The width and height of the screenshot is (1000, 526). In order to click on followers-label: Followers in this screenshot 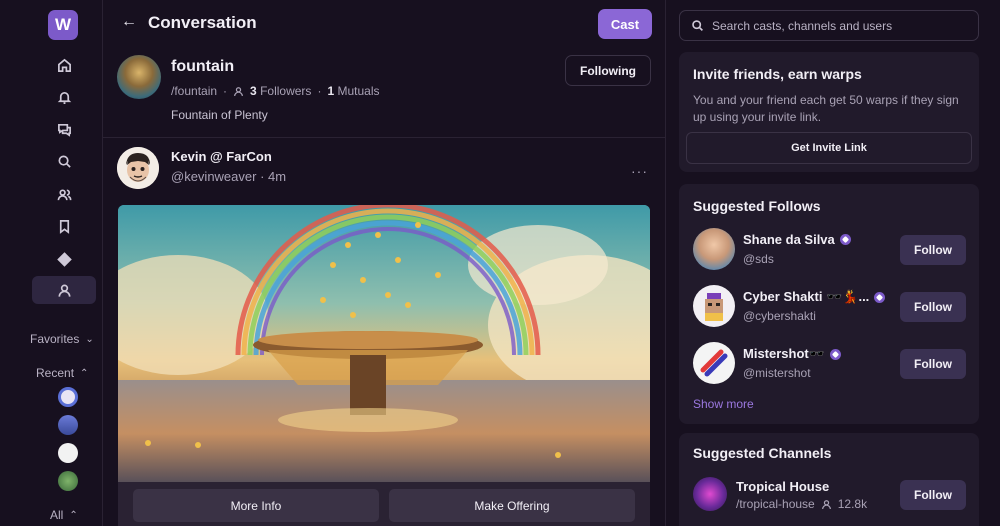, I will do `click(286, 91)`.